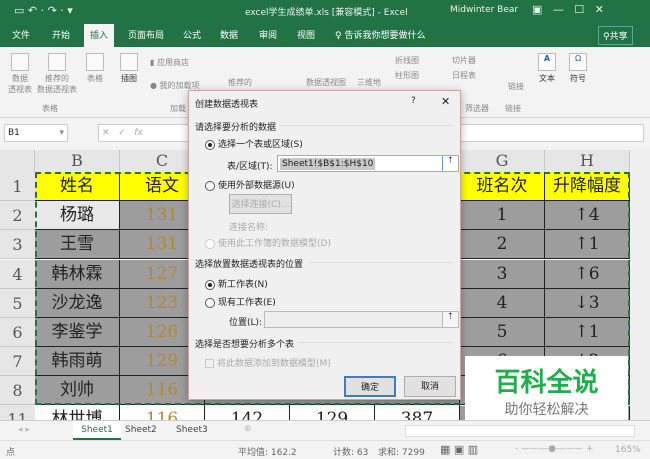  I want to click on connection-name-label: 连接名称:, so click(249, 228).